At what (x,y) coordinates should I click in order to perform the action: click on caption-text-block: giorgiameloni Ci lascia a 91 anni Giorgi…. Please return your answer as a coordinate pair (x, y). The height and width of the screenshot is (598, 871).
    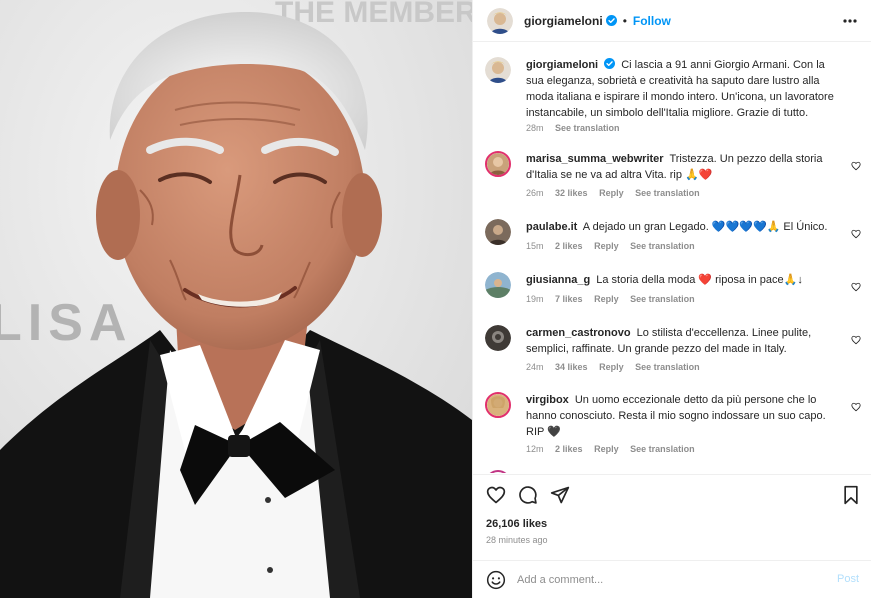
    Looking at the image, I should click on (684, 89).